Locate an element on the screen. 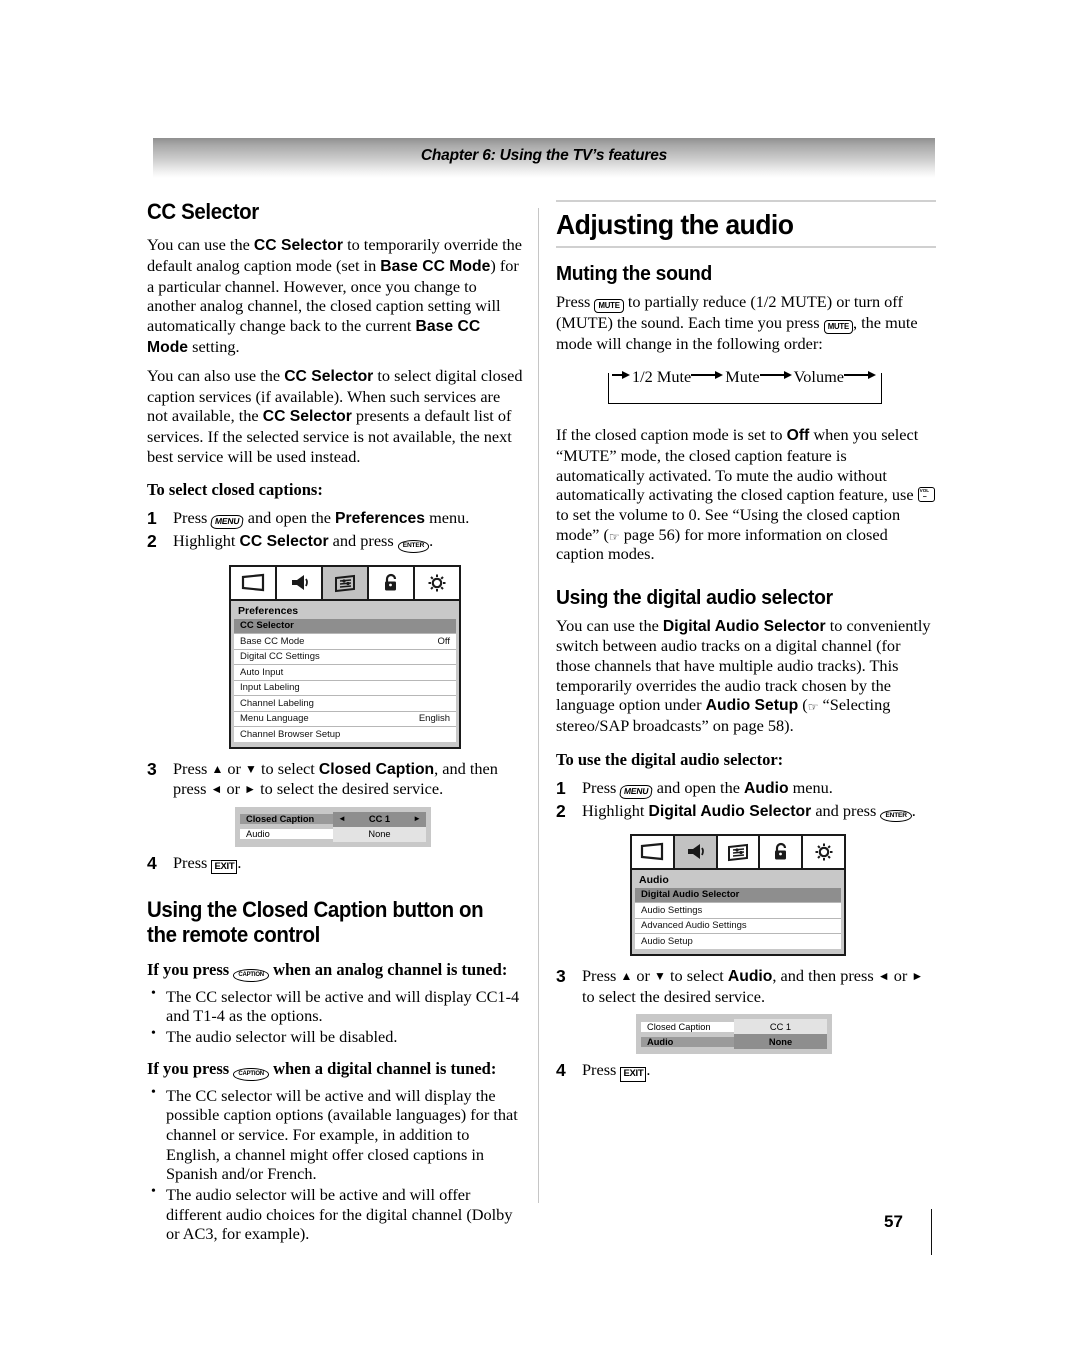 The image size is (1080, 1349). text-run: You can also use the is located at coordinates (216, 375).